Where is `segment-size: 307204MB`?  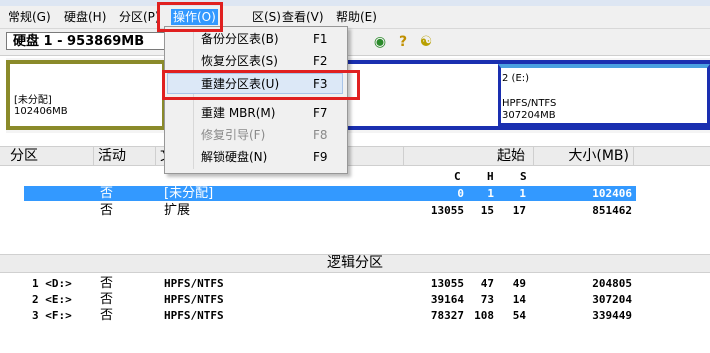
segment-size: 307204MB is located at coordinates (529, 115).